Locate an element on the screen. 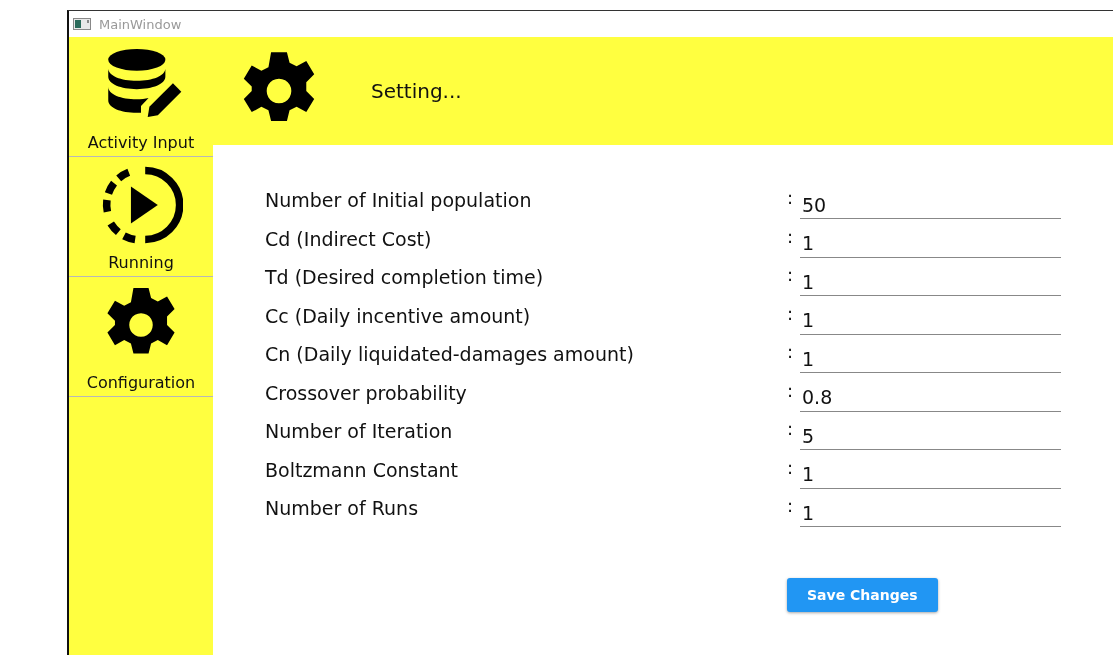  field-label: Cn (Daily liquidated-damages amount) is located at coordinates (450, 353).